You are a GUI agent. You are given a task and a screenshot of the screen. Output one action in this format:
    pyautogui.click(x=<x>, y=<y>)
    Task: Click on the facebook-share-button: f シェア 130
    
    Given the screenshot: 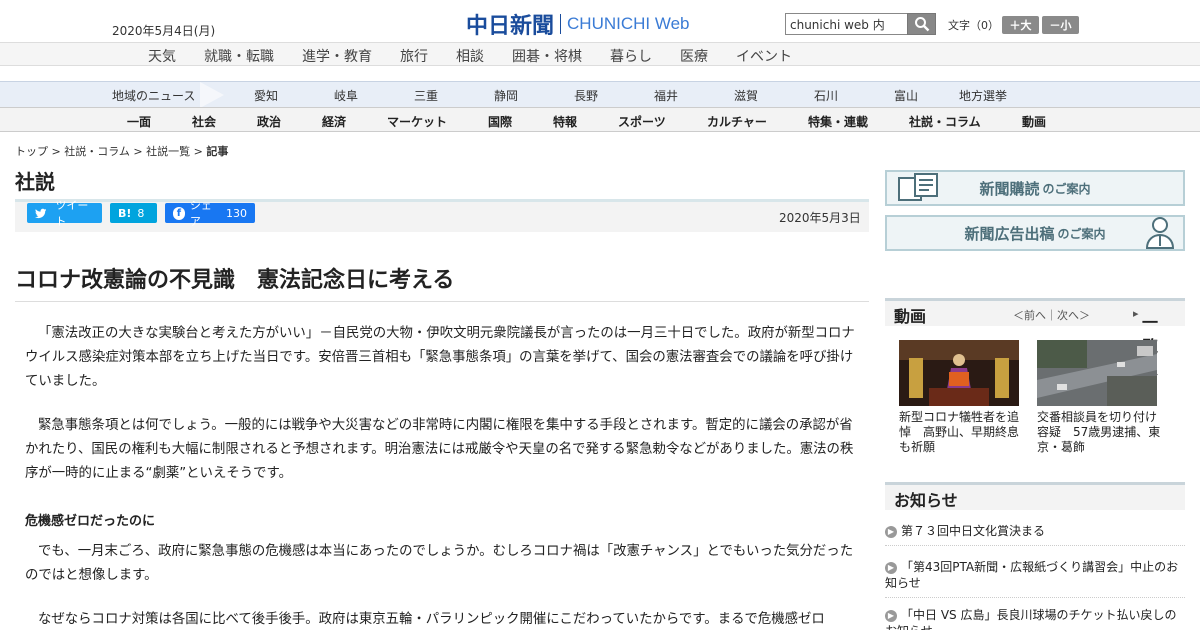 What is the action you would take?
    pyautogui.click(x=210, y=213)
    